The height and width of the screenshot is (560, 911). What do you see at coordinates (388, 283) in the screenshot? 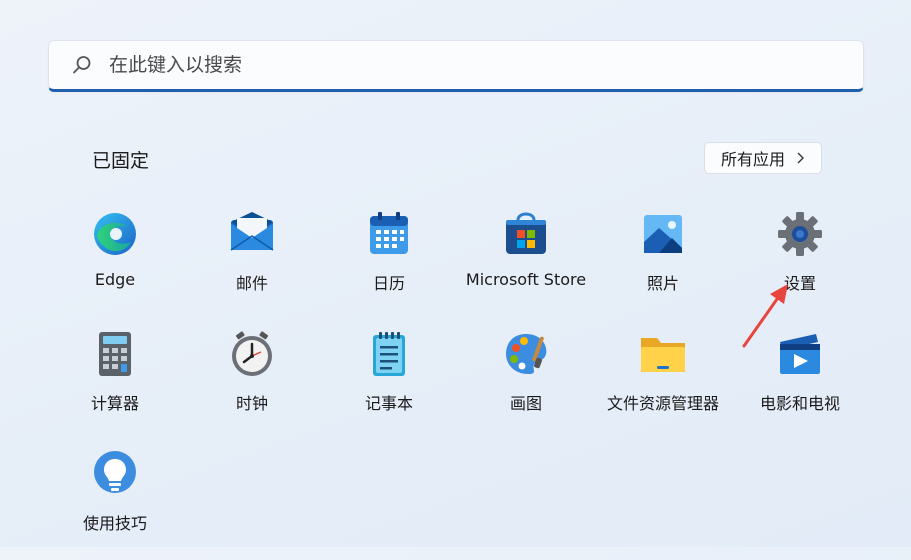
I see `app-label: 日历` at bounding box center [388, 283].